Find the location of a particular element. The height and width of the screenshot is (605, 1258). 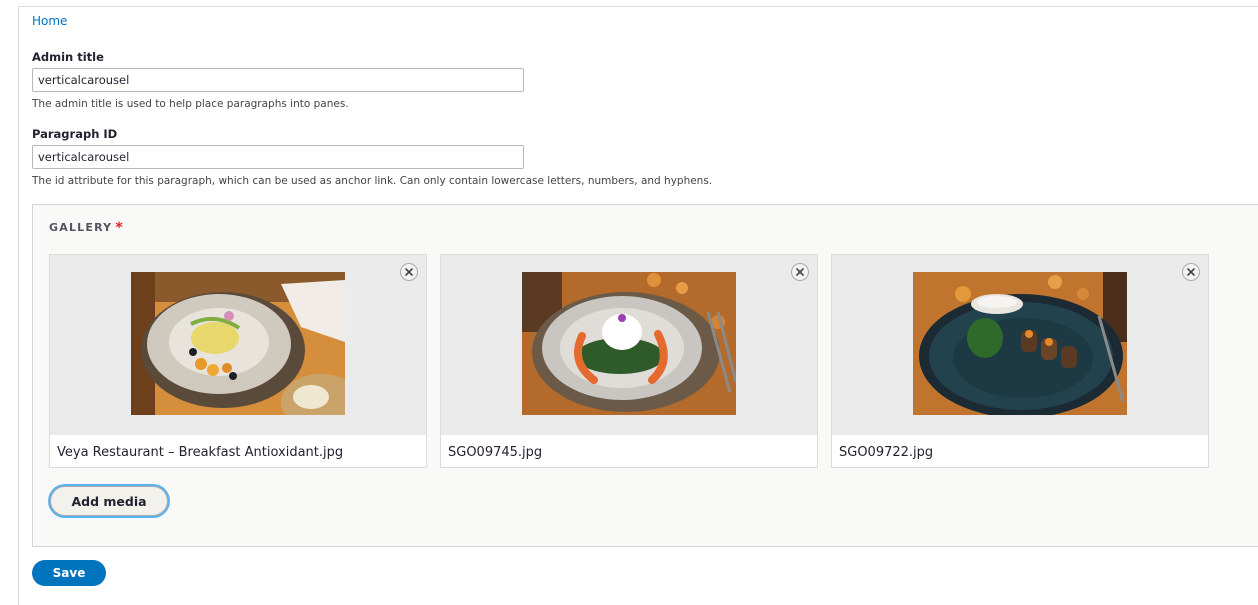

media-filename: SGO09745.jpg is located at coordinates (495, 452).